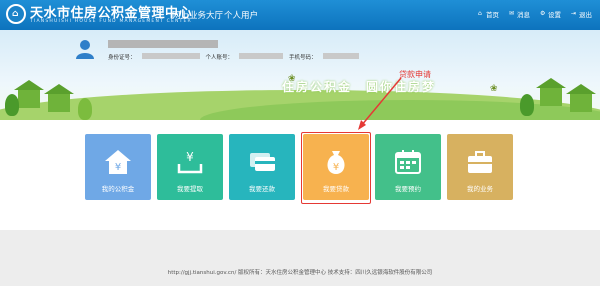 The image size is (600, 286). Describe the element at coordinates (303, 58) in the screenshot. I see `phone-label: 手机号码：` at that location.